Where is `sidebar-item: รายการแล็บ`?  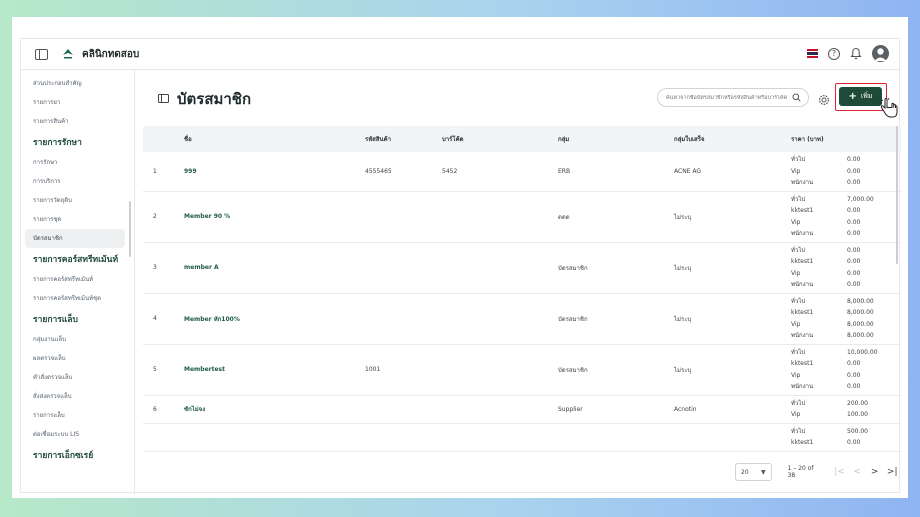 sidebar-item: รายการแล็บ is located at coordinates (75, 415).